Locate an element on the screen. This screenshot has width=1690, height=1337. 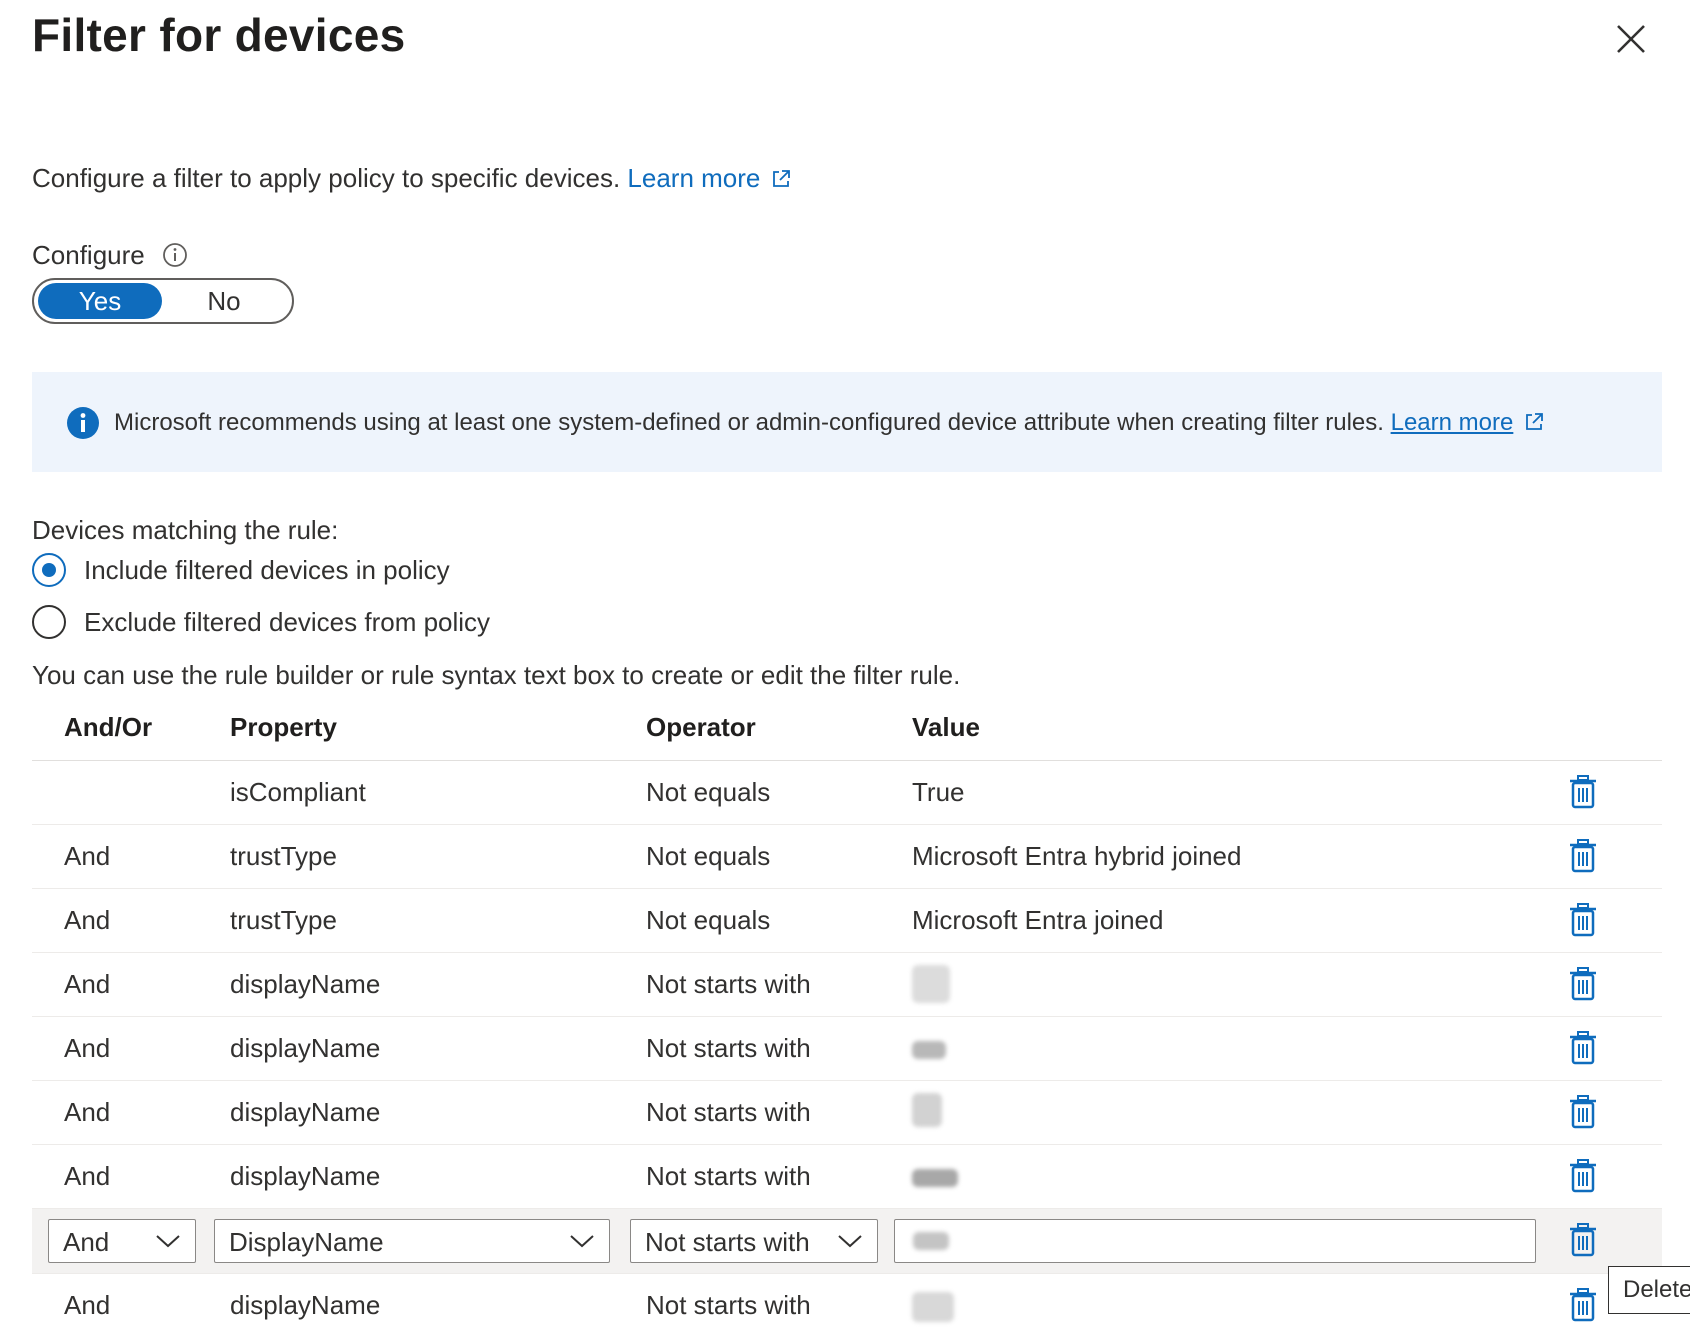
andor-dropdown: And is located at coordinates (122, 1241).